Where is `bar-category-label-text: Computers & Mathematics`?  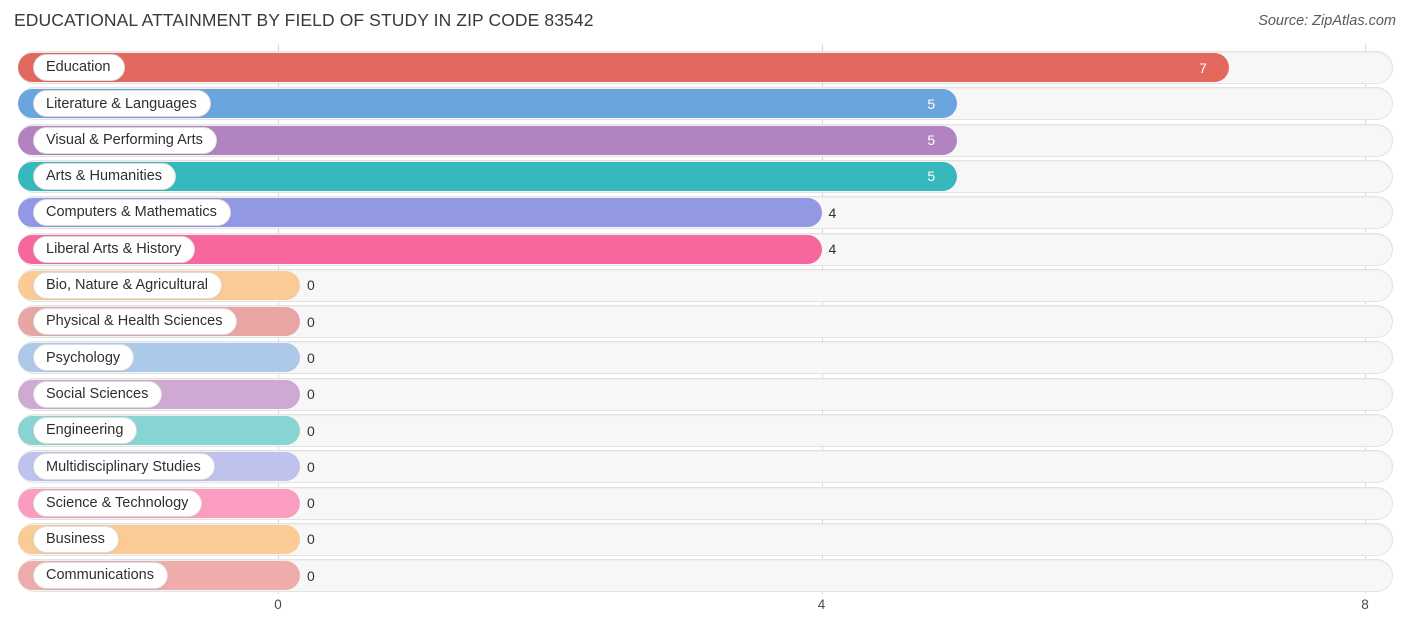
bar-category-label-text: Computers & Mathematics is located at coordinates (131, 212).